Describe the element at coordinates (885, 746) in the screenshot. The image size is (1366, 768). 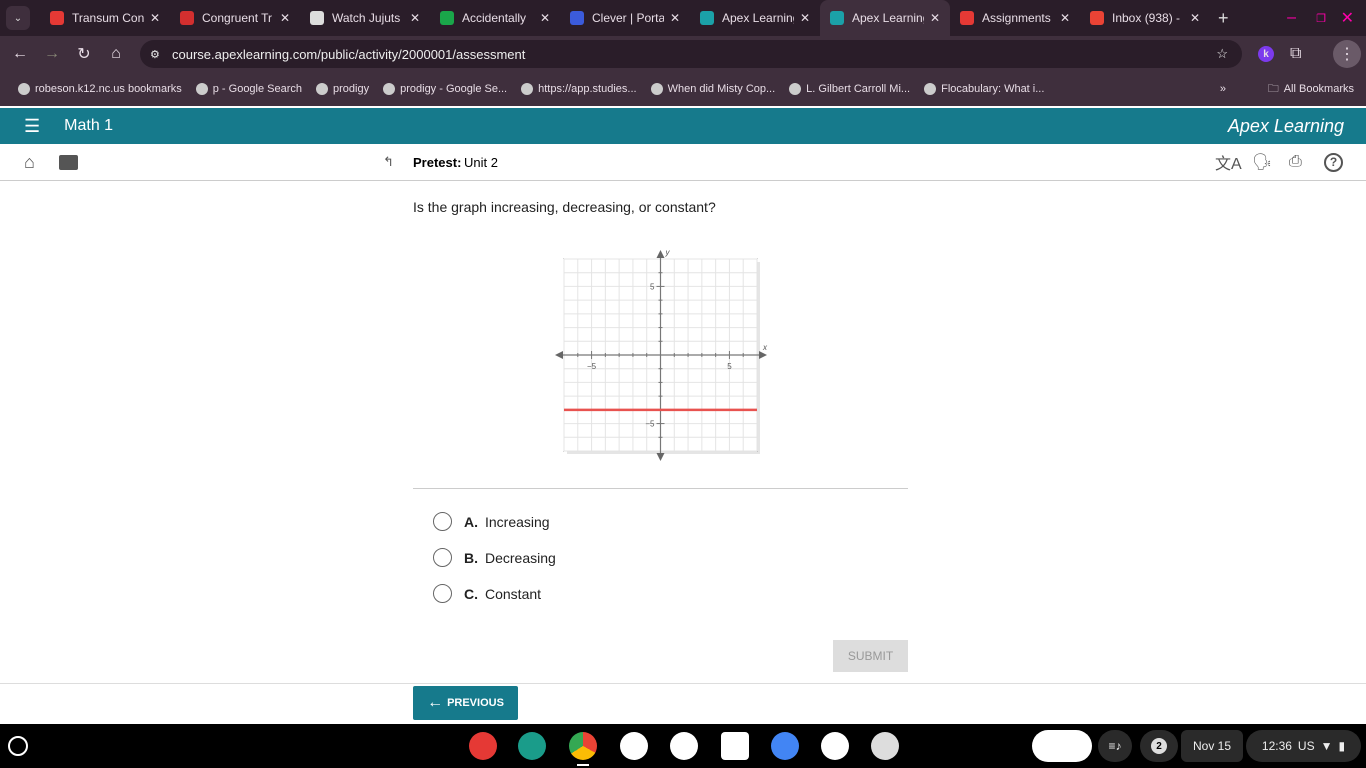
I see `terminal-icon` at that location.